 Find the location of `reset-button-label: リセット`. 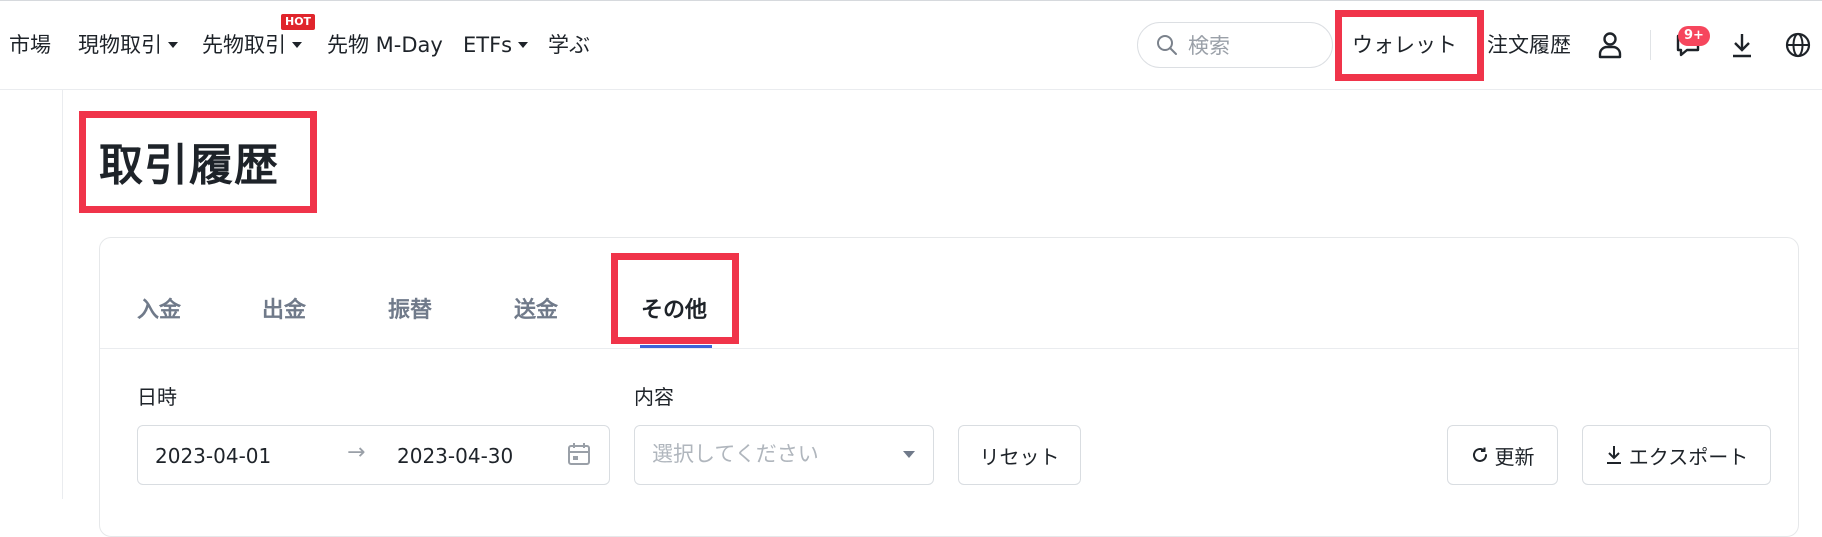

reset-button-label: リセット is located at coordinates (1019, 456).